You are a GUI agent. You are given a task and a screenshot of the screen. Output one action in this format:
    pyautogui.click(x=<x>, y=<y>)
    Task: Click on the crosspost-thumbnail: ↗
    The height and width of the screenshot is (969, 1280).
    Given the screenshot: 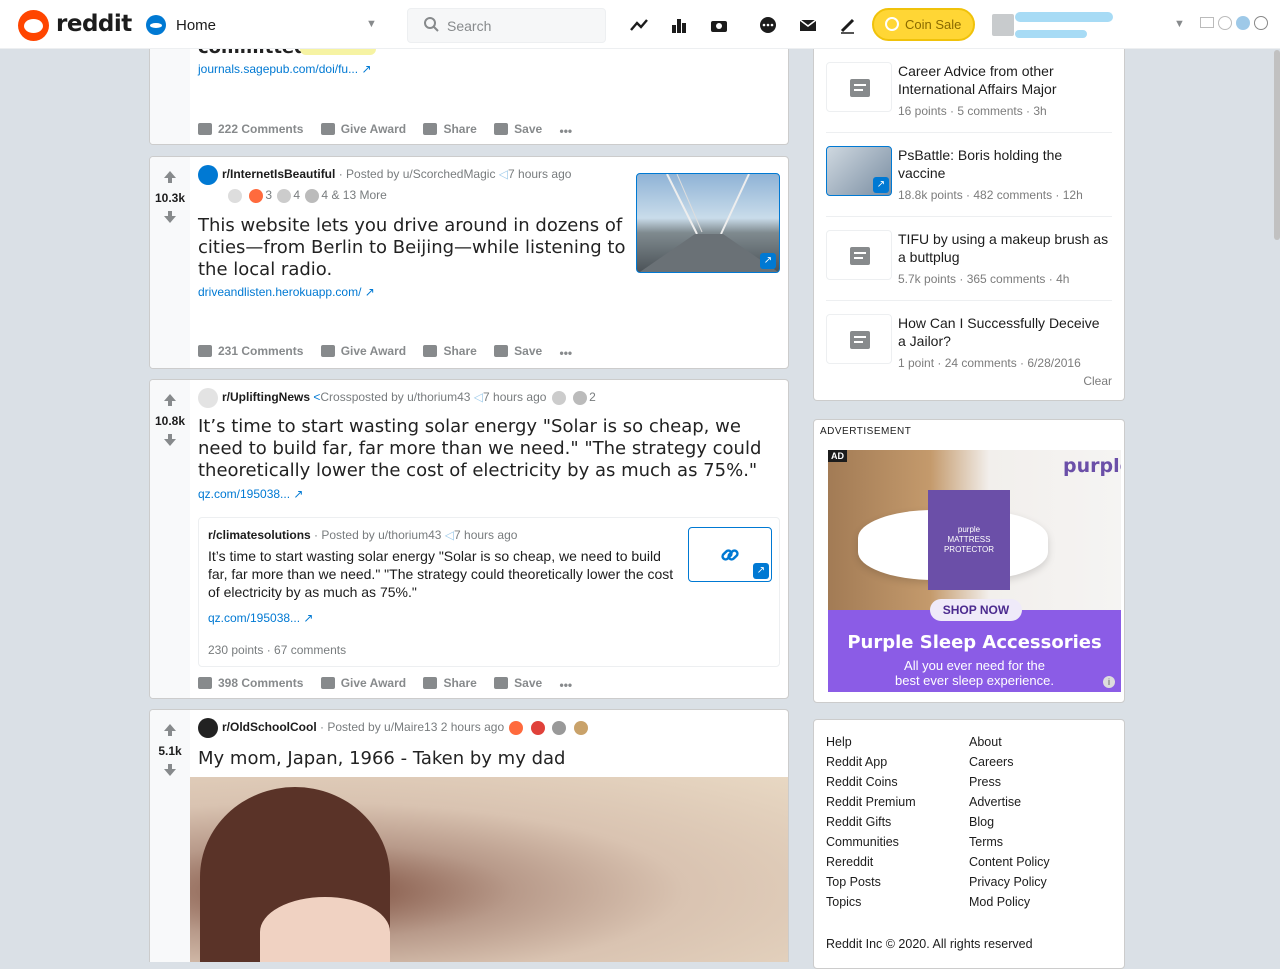 What is the action you would take?
    pyautogui.click(x=730, y=554)
    